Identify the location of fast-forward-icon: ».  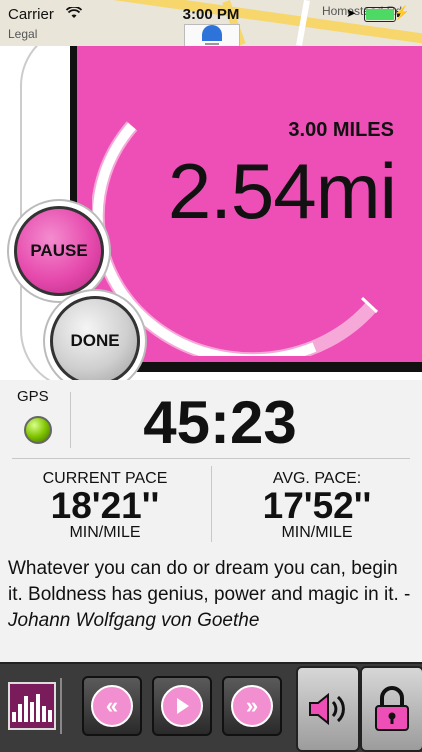
(252, 706).